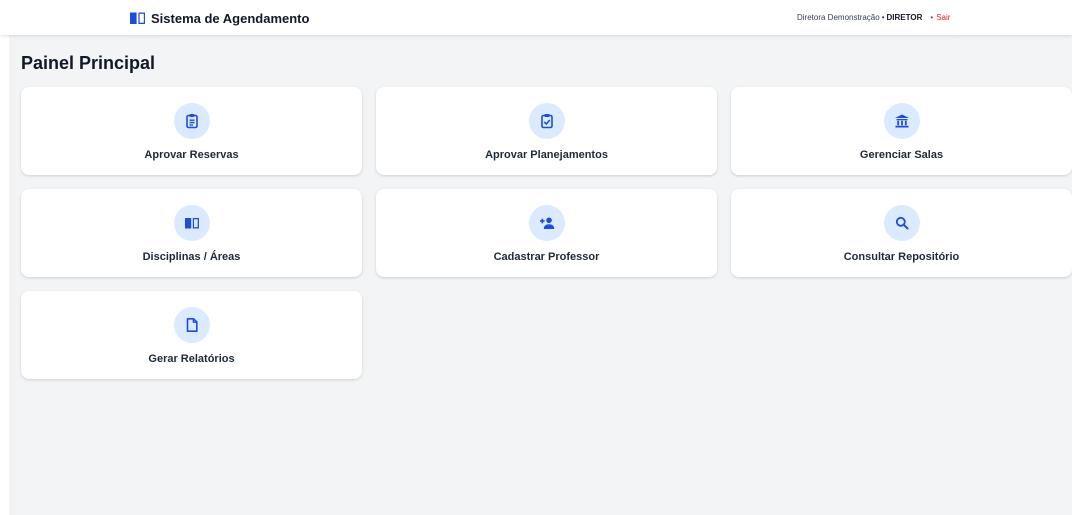 The height and width of the screenshot is (515, 1072). I want to click on clipboard-list-icon, so click(191, 121).